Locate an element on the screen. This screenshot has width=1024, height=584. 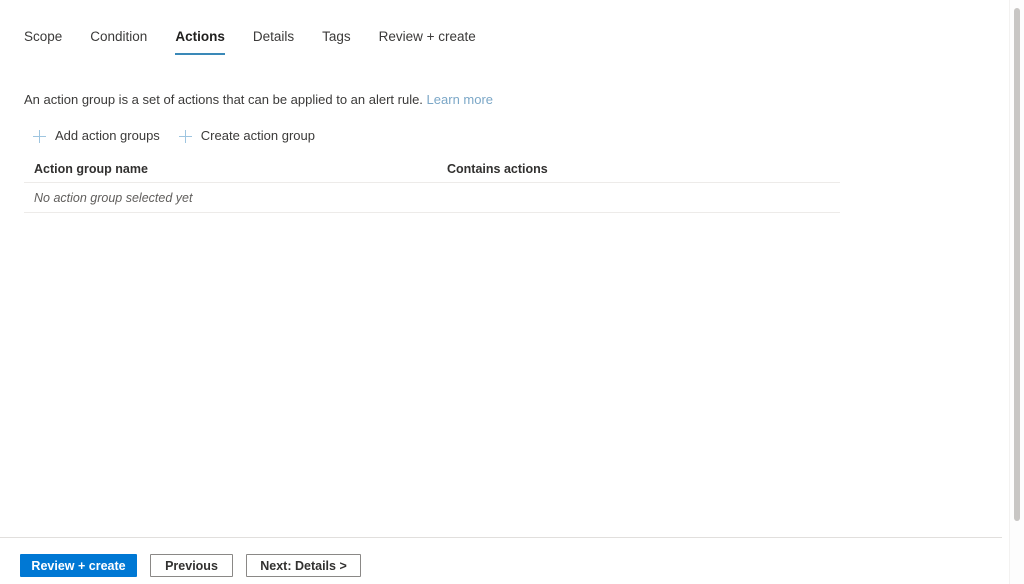
tab-scope: Scope is located at coordinates (50, 41).